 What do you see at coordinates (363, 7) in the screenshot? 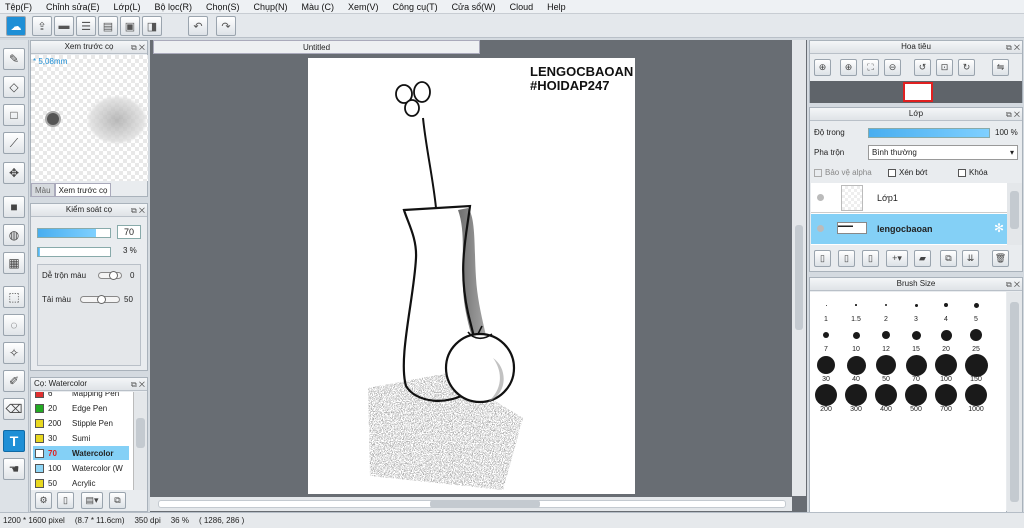
I see `menu-item: Xem(V)` at bounding box center [363, 7].